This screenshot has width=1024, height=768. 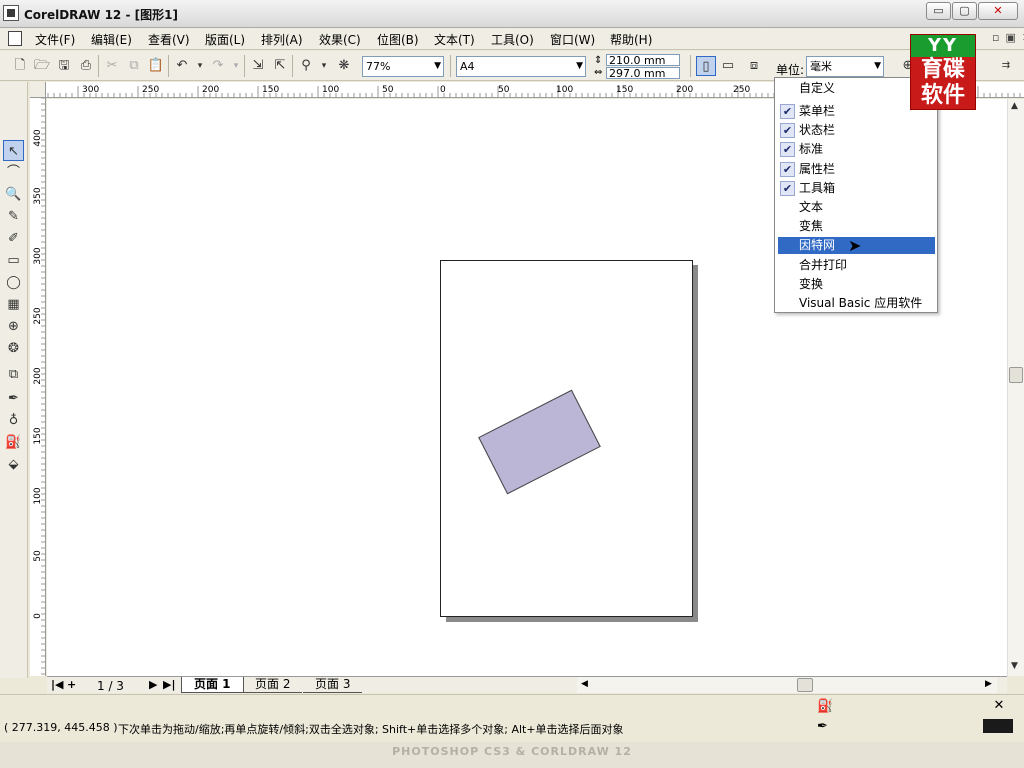 What do you see at coordinates (13, 348) in the screenshot?
I see `text-tool-icon: ❂` at bounding box center [13, 348].